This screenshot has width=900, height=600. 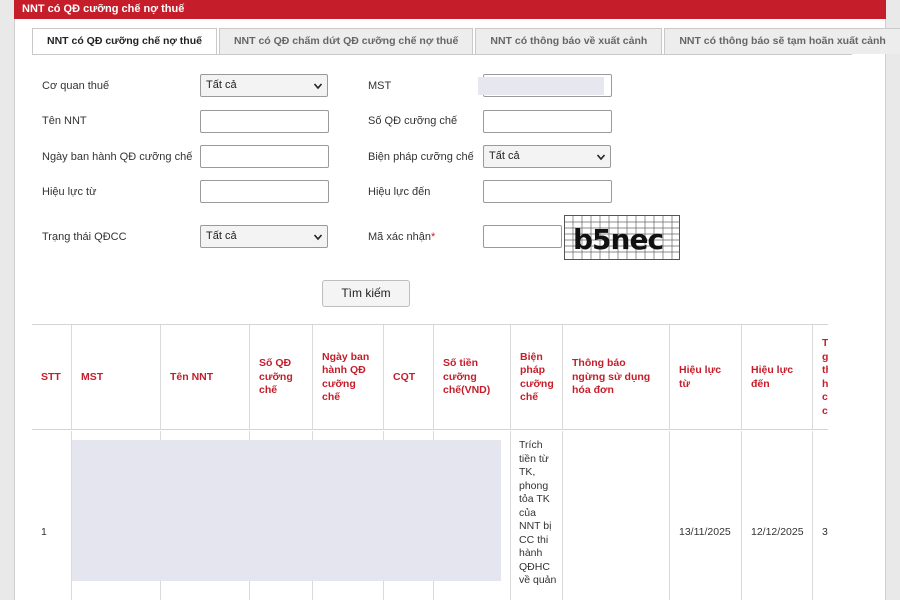 I want to click on col-header-so-tien: Số tiền cưỡng chế(VND), so click(x=472, y=377).